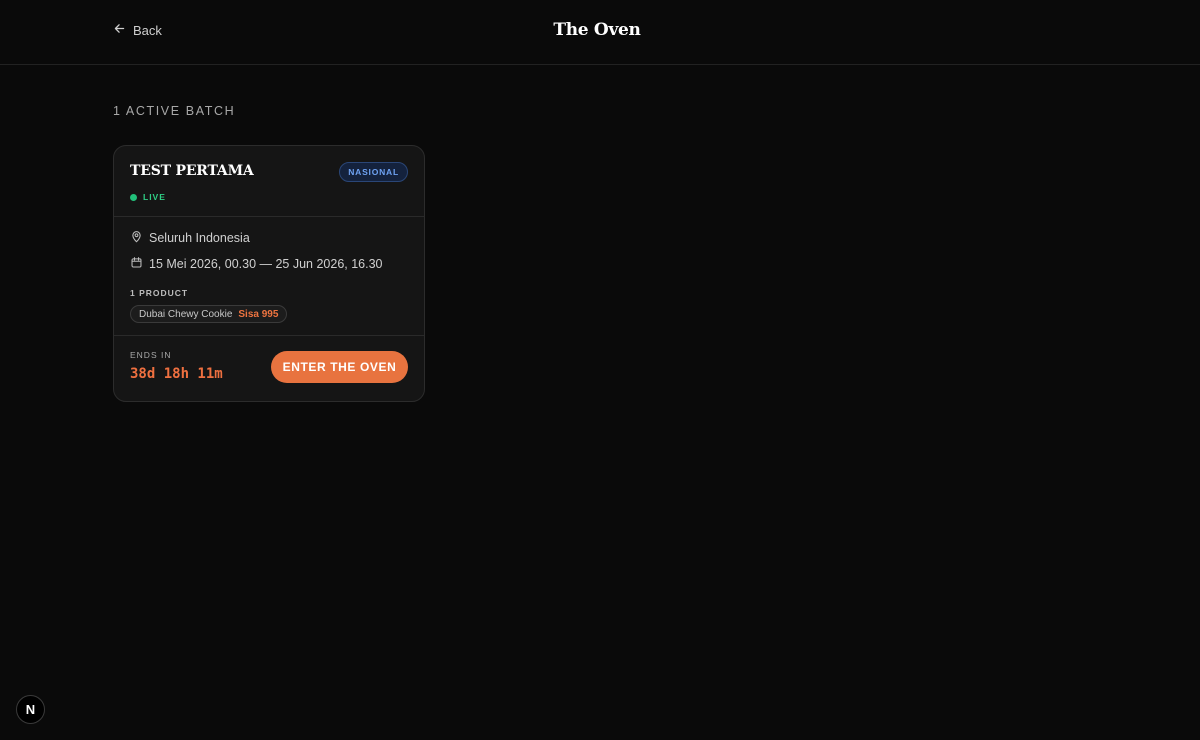  I want to click on product-stock: Sisa 995, so click(258, 314).